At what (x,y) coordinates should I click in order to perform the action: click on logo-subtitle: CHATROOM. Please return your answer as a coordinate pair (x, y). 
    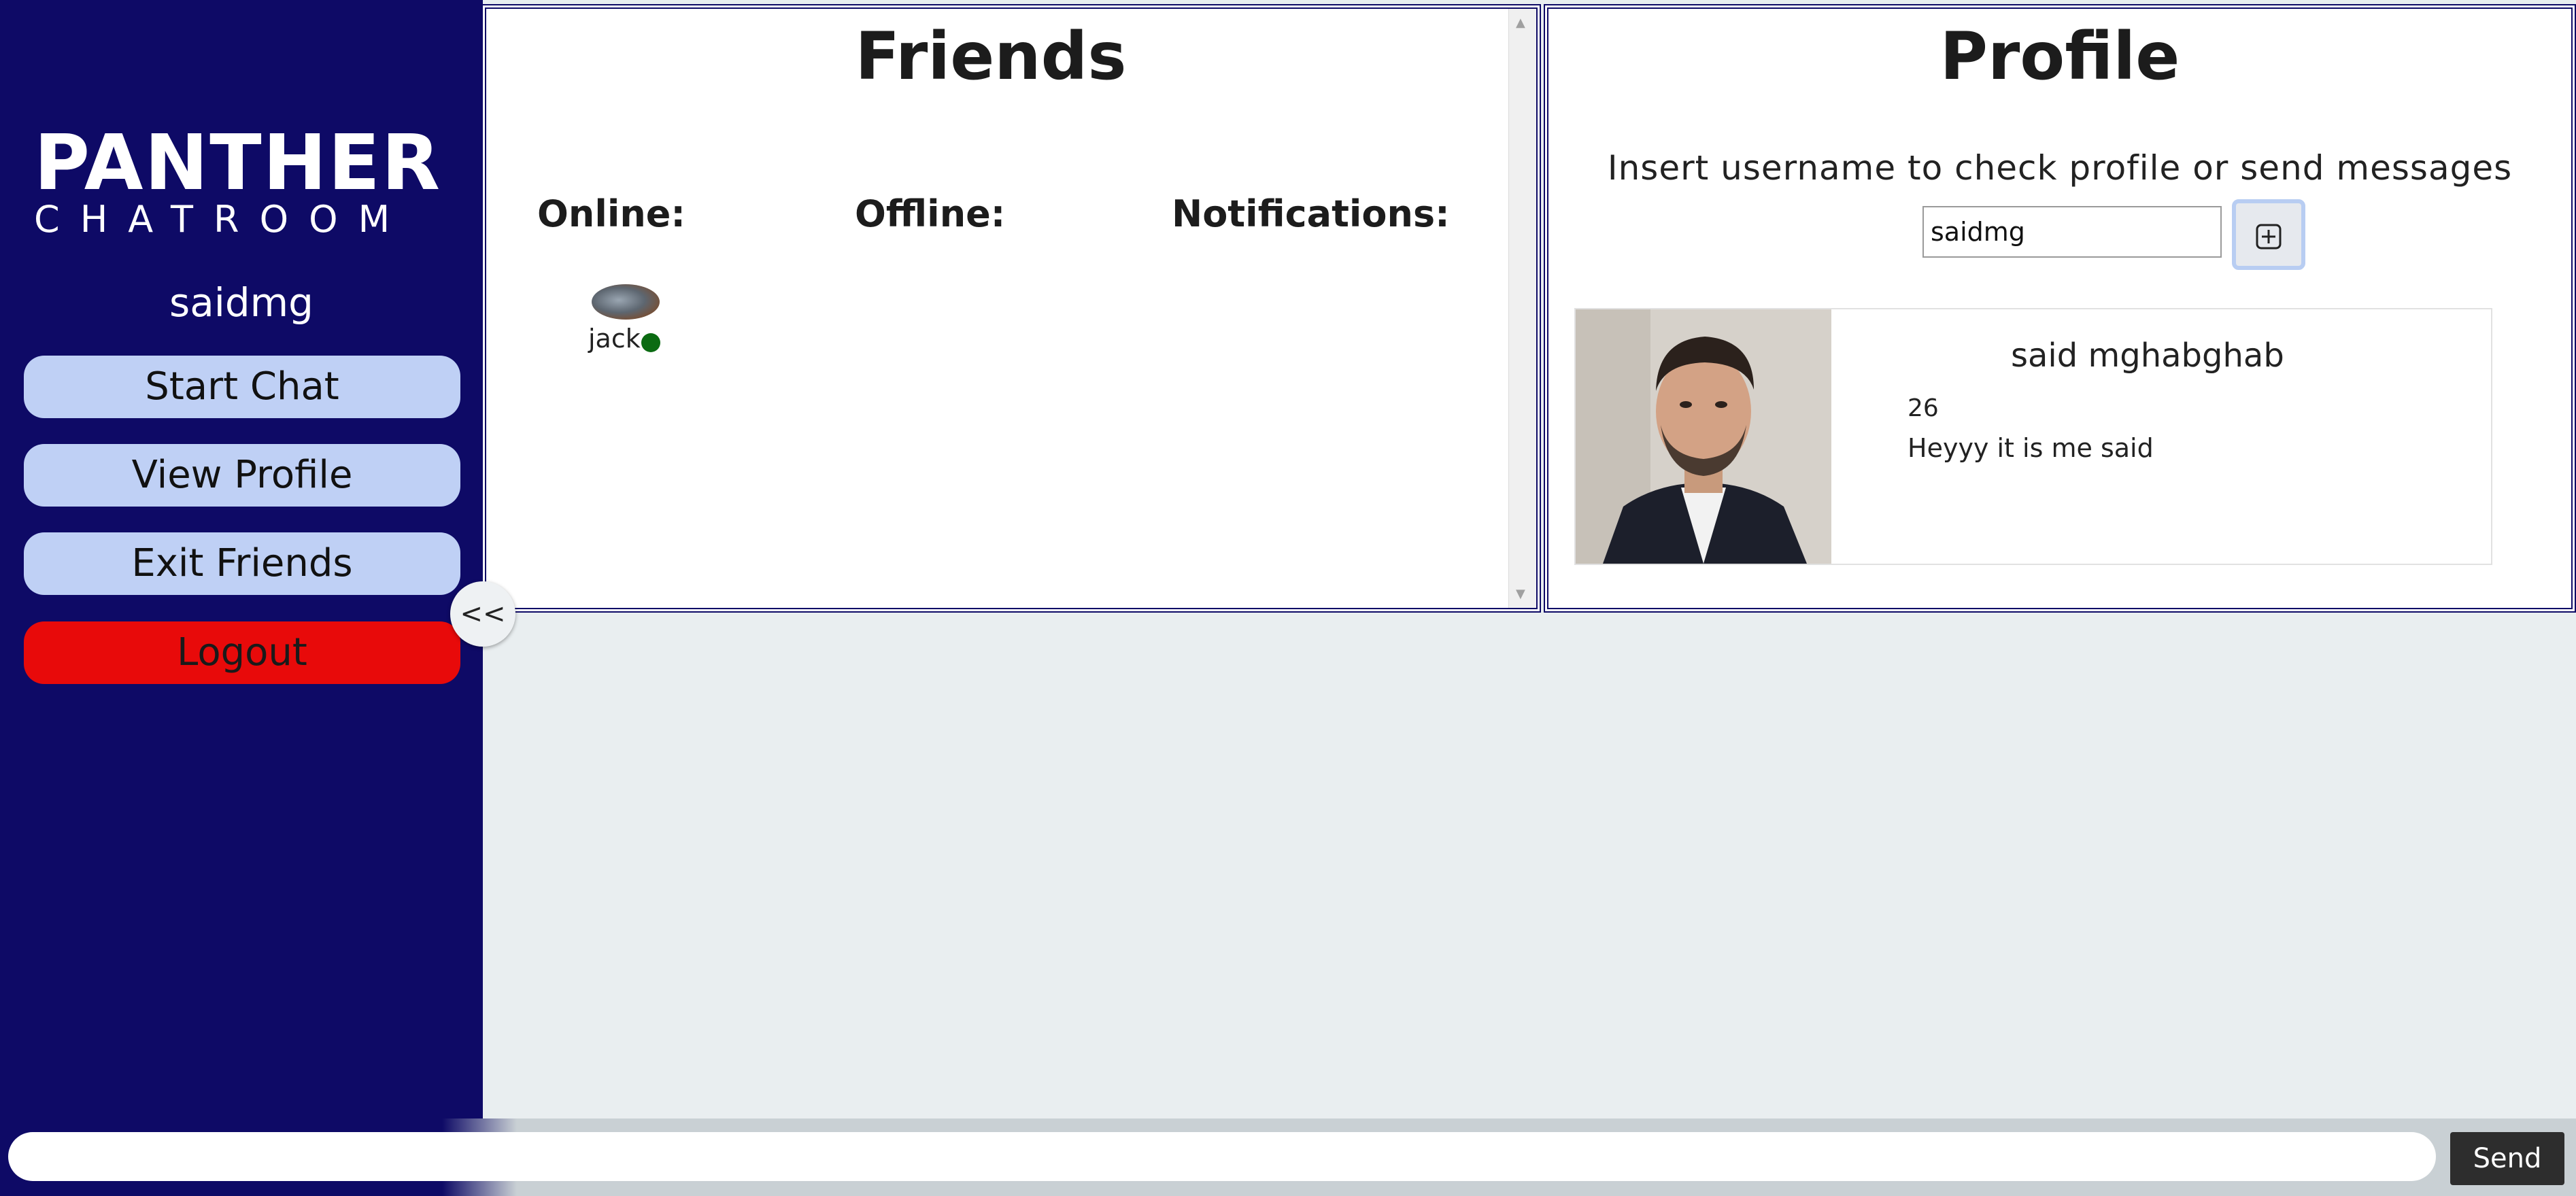
    Looking at the image, I should click on (222, 219).